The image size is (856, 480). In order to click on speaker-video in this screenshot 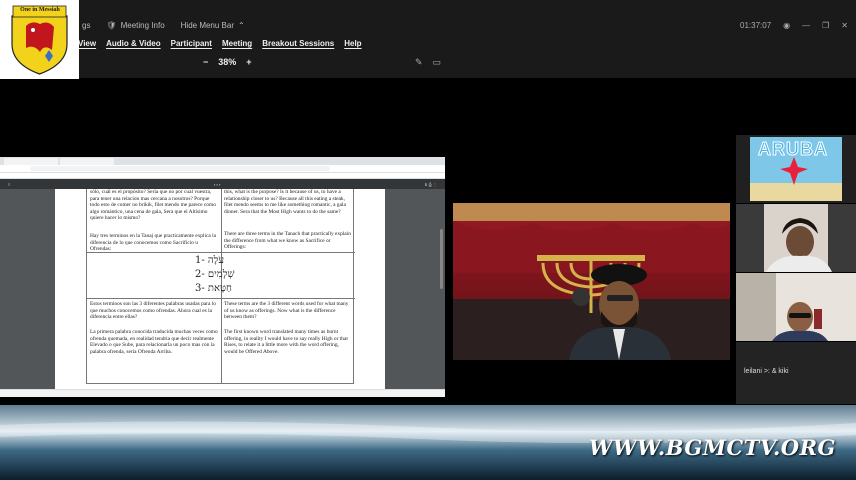, I will do `click(591, 281)`.